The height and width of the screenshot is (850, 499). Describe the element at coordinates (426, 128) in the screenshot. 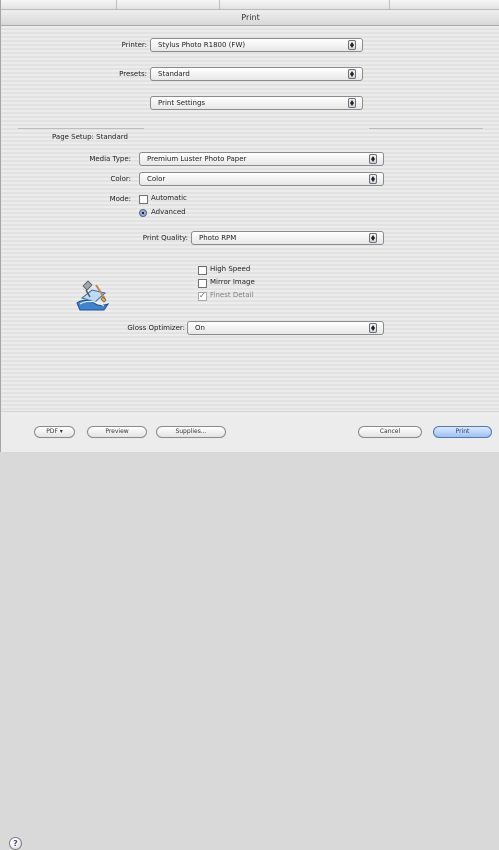

I see `section-divider-right` at that location.